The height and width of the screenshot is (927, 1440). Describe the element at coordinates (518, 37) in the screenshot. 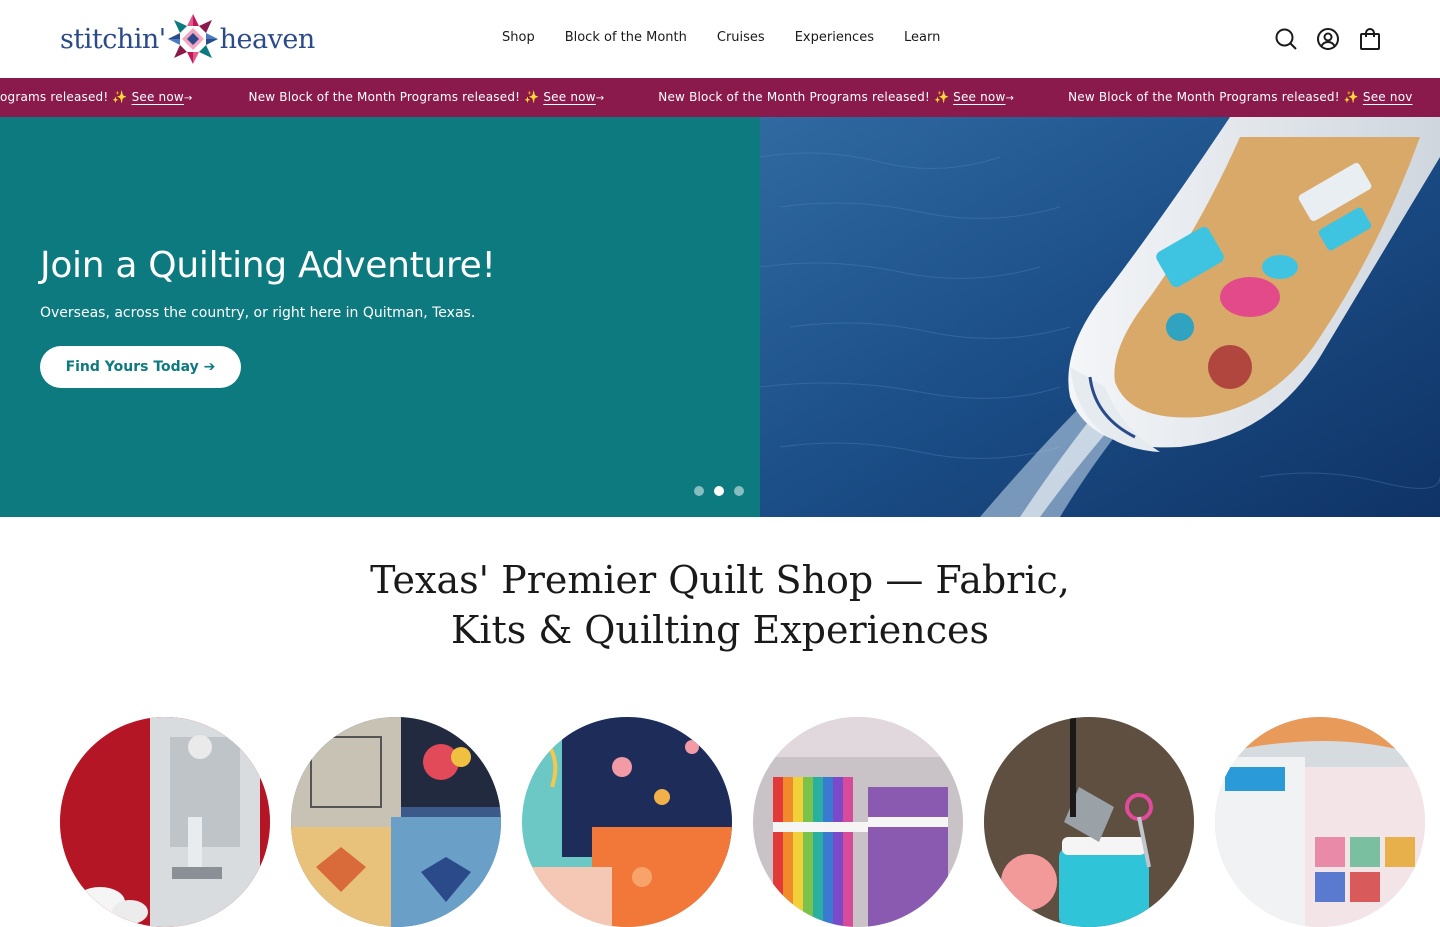

I see `nav-shop: Shop` at that location.